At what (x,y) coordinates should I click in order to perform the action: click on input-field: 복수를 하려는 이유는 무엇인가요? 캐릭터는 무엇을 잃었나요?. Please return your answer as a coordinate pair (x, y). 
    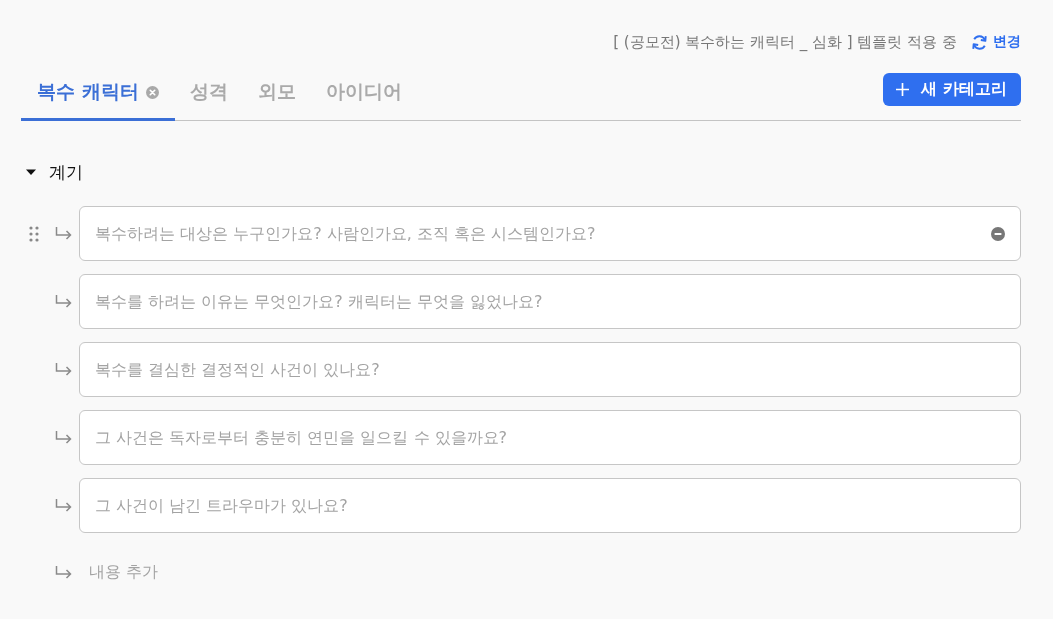
    Looking at the image, I should click on (550, 301).